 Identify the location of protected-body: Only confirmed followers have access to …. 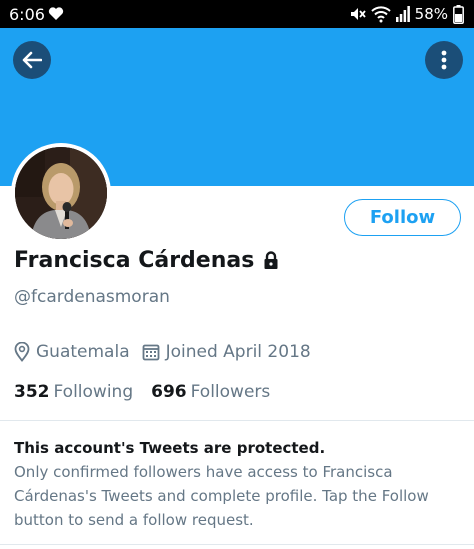
(221, 496).